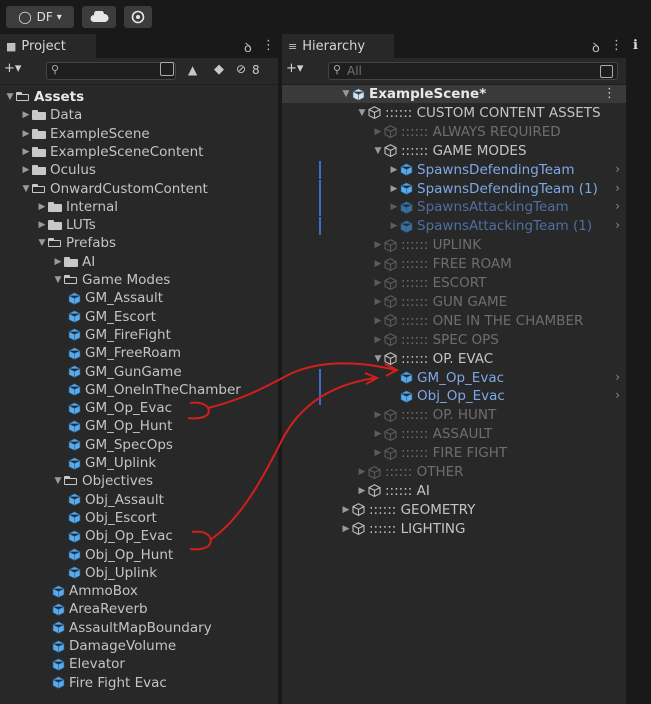  What do you see at coordinates (481, 170) in the screenshot?
I see `hierarchy-item: ▶ SpawnsDefendingTeam` at bounding box center [481, 170].